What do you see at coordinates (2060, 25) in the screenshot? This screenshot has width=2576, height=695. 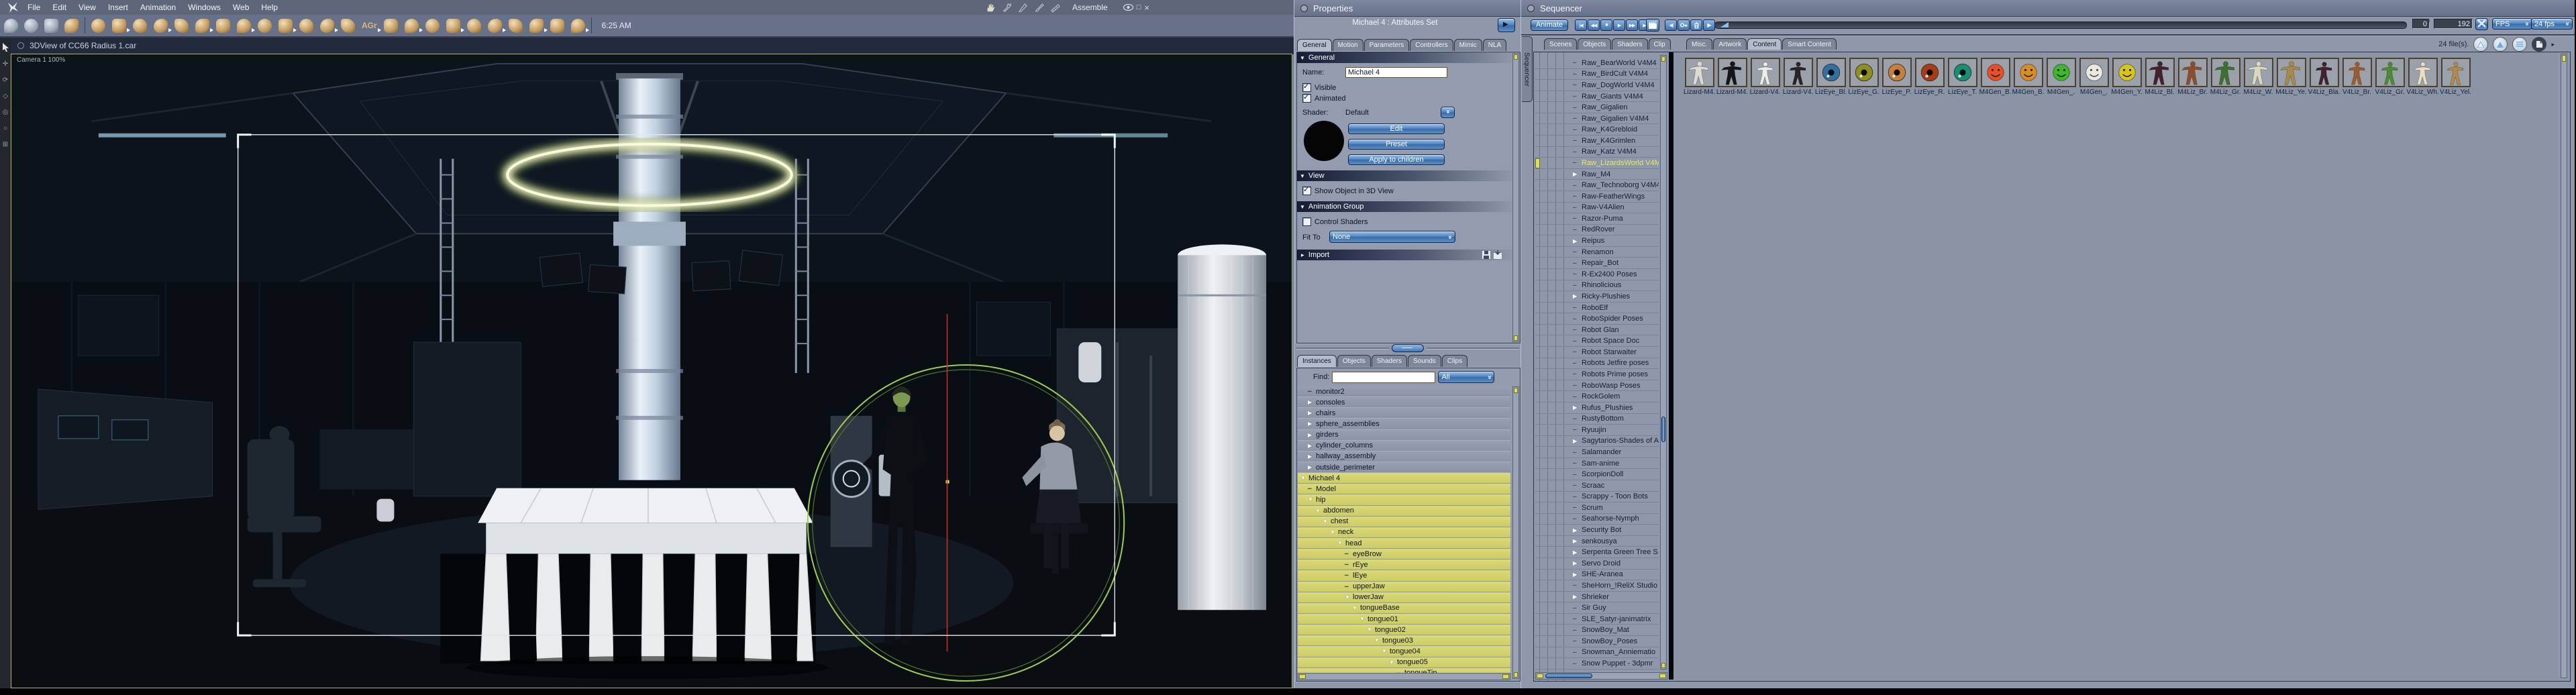 I see `timeline-slider` at bounding box center [2060, 25].